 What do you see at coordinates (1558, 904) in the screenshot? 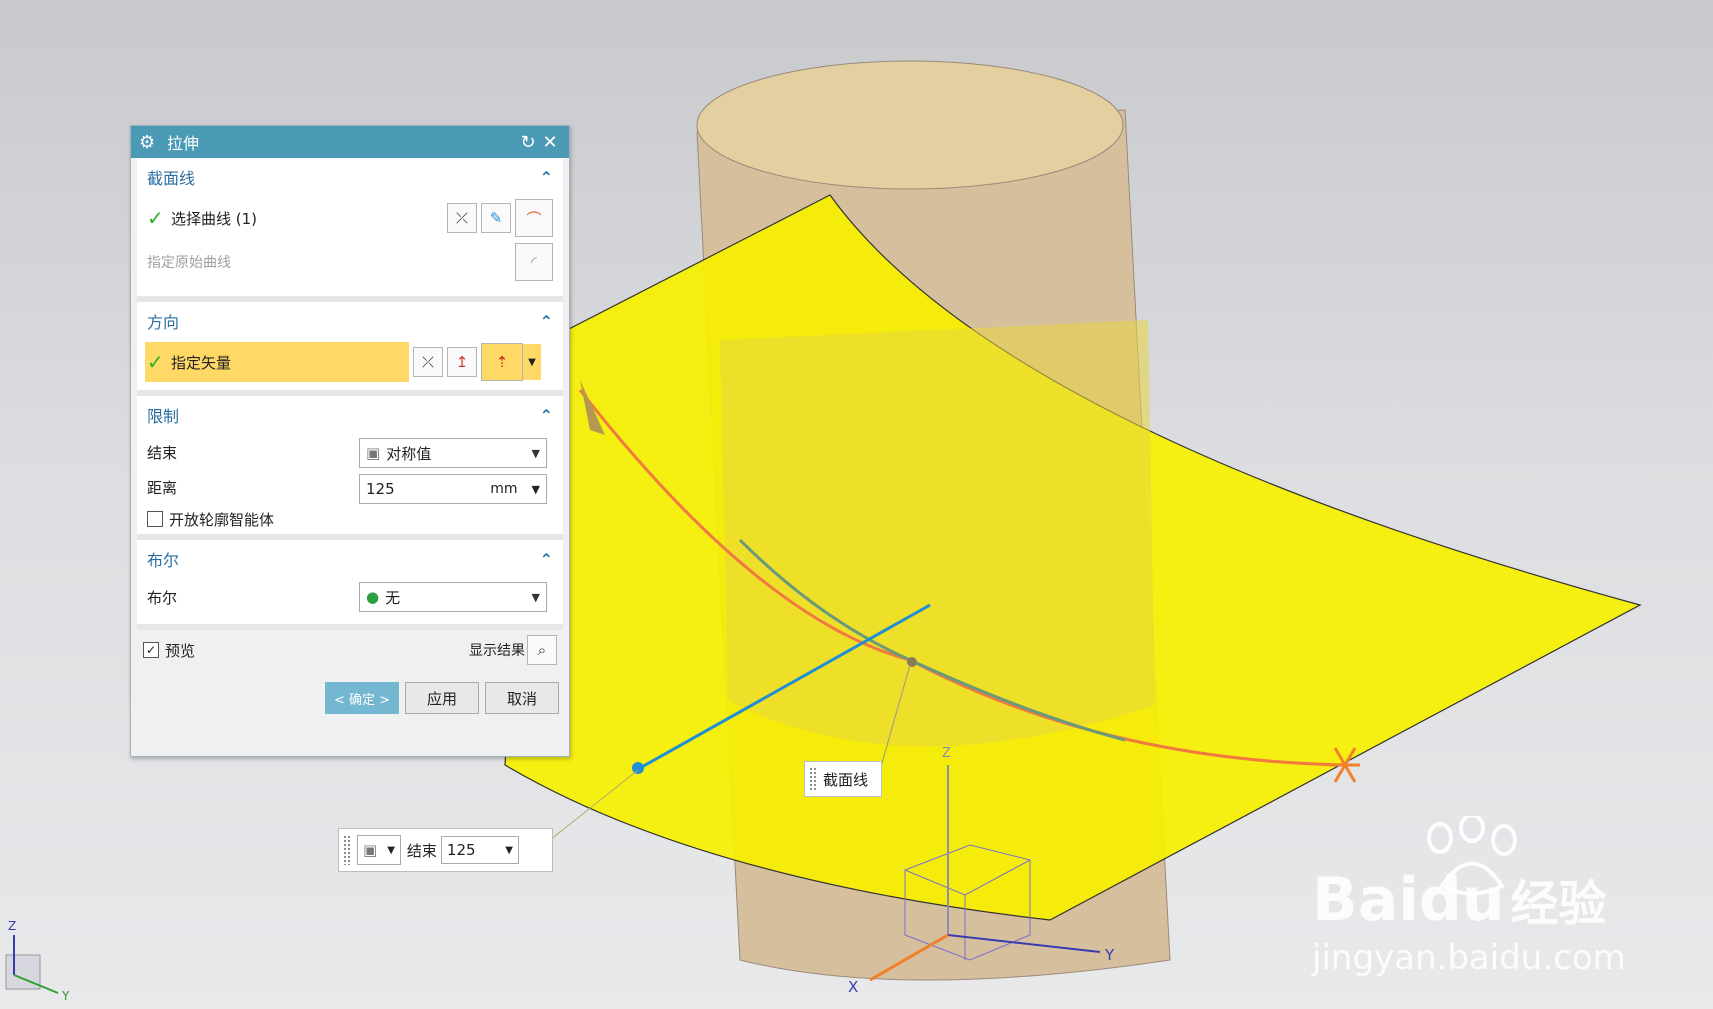
I see `watermark-brand-cn: 经验` at bounding box center [1558, 904].